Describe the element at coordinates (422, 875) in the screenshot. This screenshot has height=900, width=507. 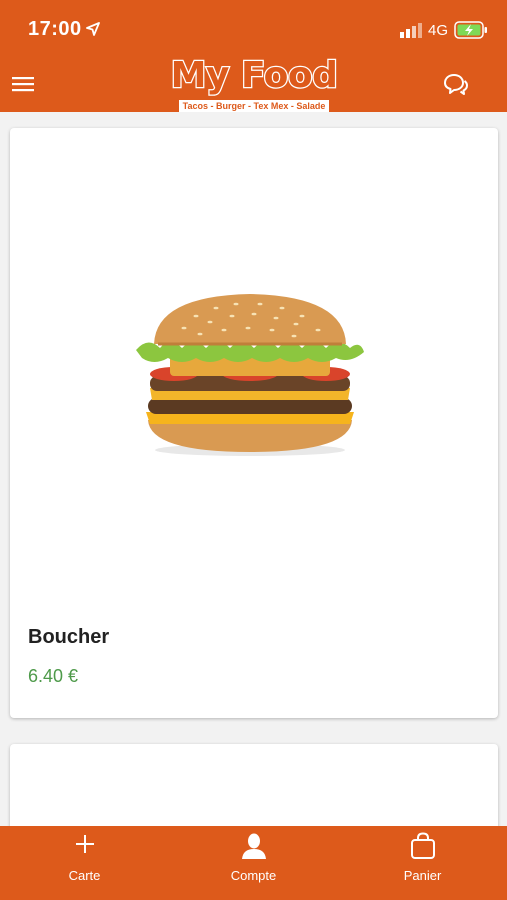
I see `tab-label: Panier` at that location.